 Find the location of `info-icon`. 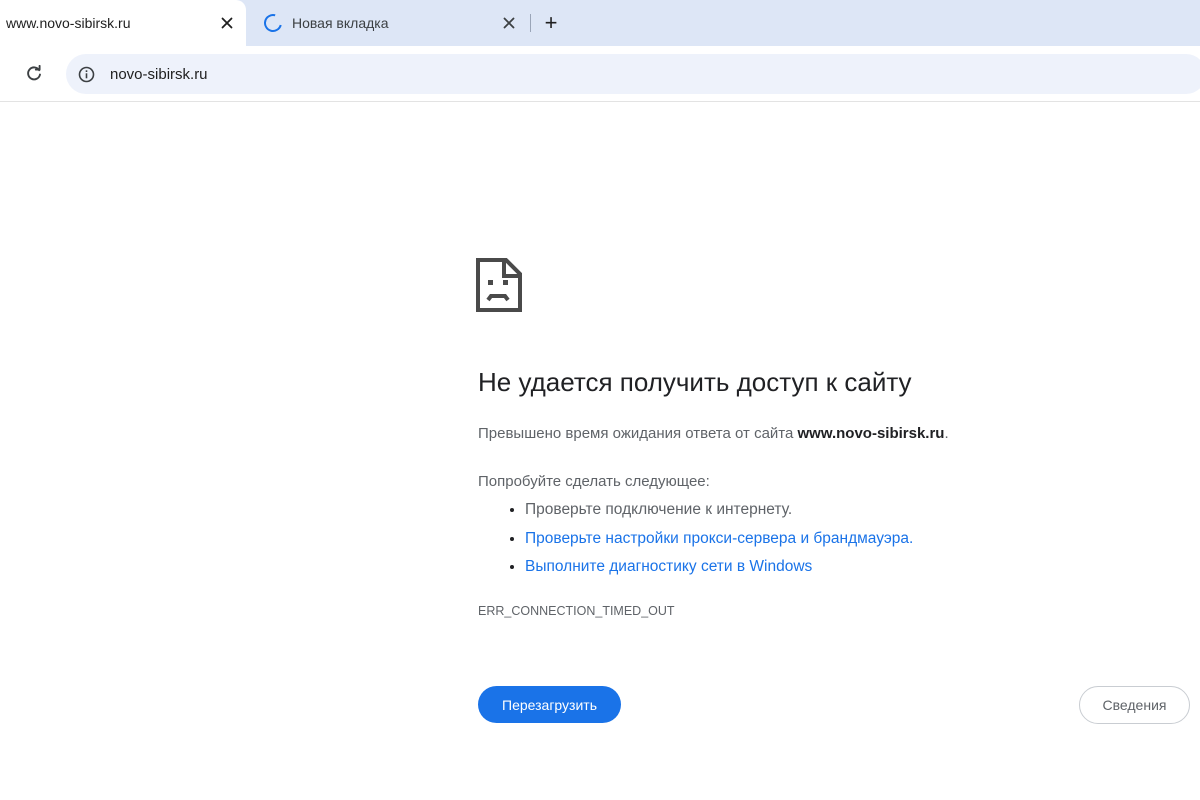

info-icon is located at coordinates (86, 74).